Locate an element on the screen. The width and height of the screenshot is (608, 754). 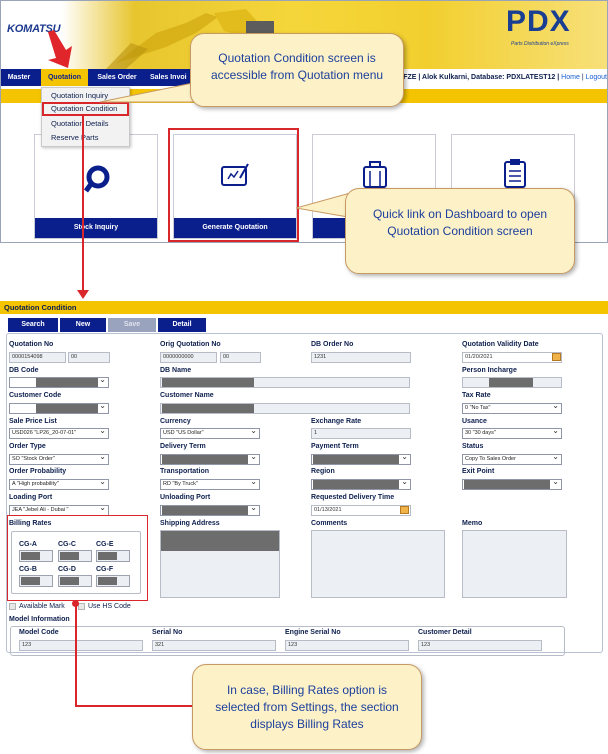
order-type-label: Order Type is located at coordinates (27, 446).